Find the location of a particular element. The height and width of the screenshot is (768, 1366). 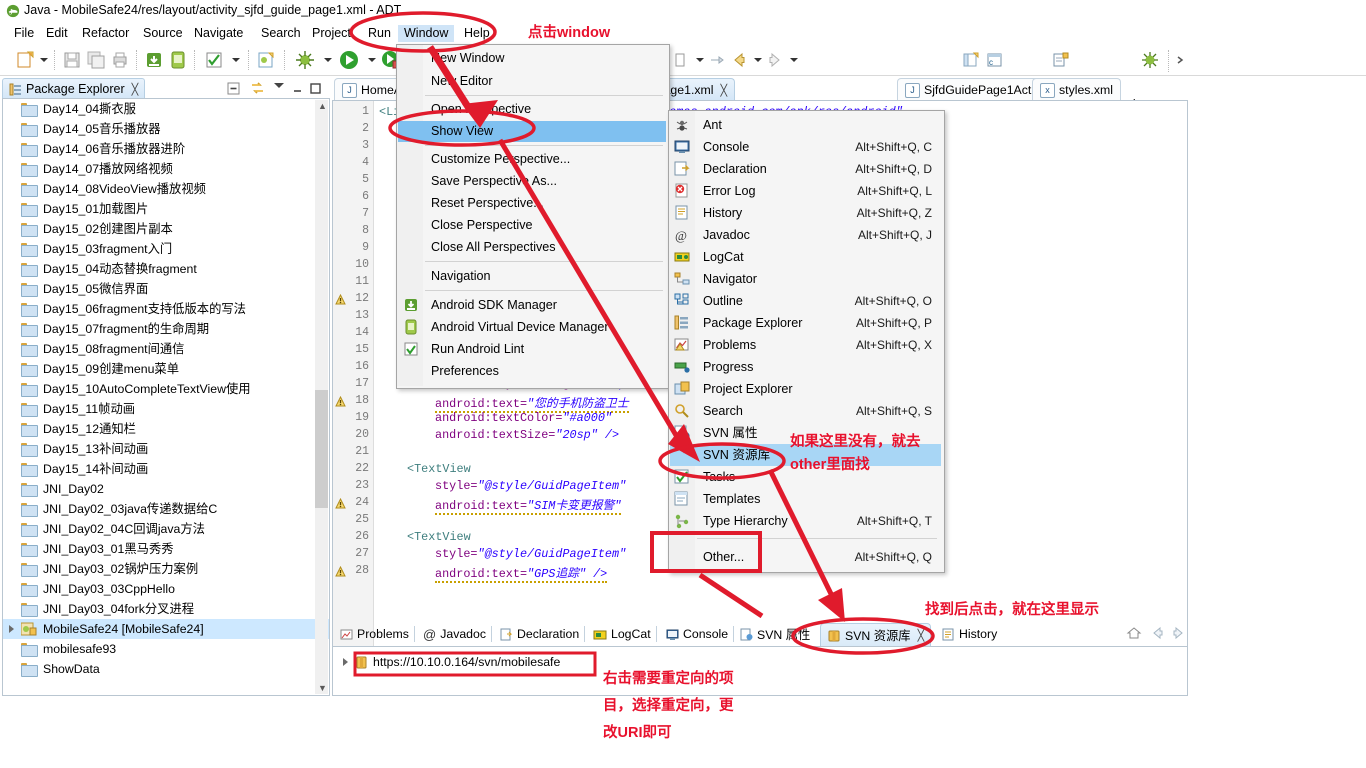

editor-tab-styles-xml: x styles.xml is located at coordinates (1076, 89).